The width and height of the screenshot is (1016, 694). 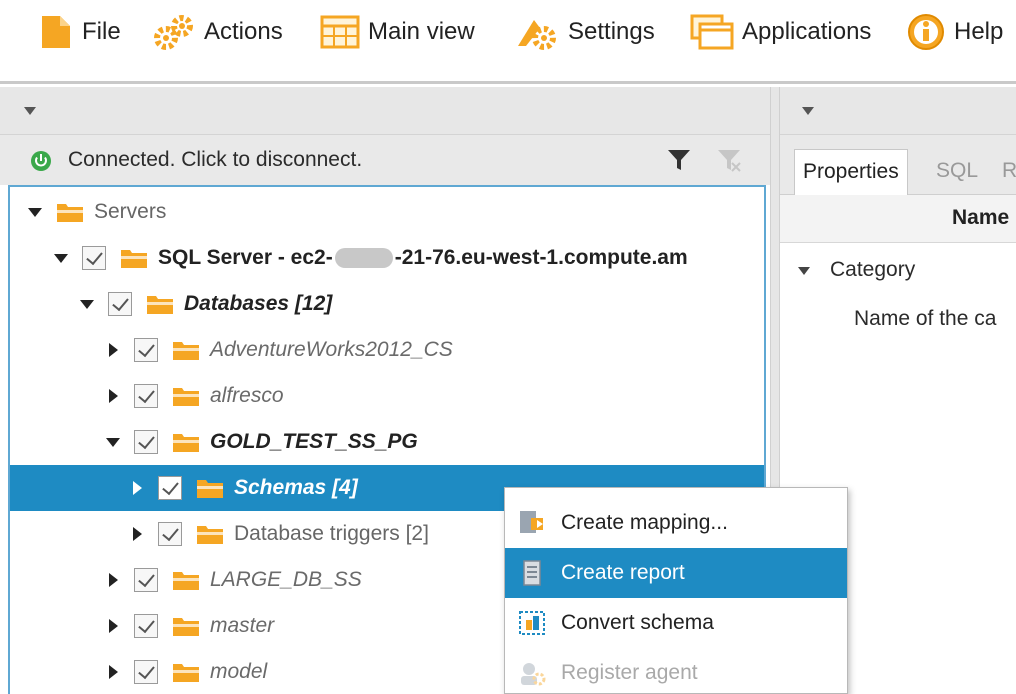 I want to click on tree-node-database: AdventureWorks2012_CS, so click(x=387, y=350).